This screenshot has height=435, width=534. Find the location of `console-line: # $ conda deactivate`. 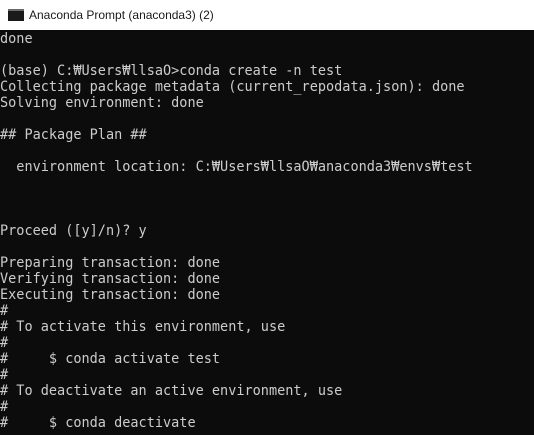

console-line: # $ conda deactivate is located at coordinates (98, 423).